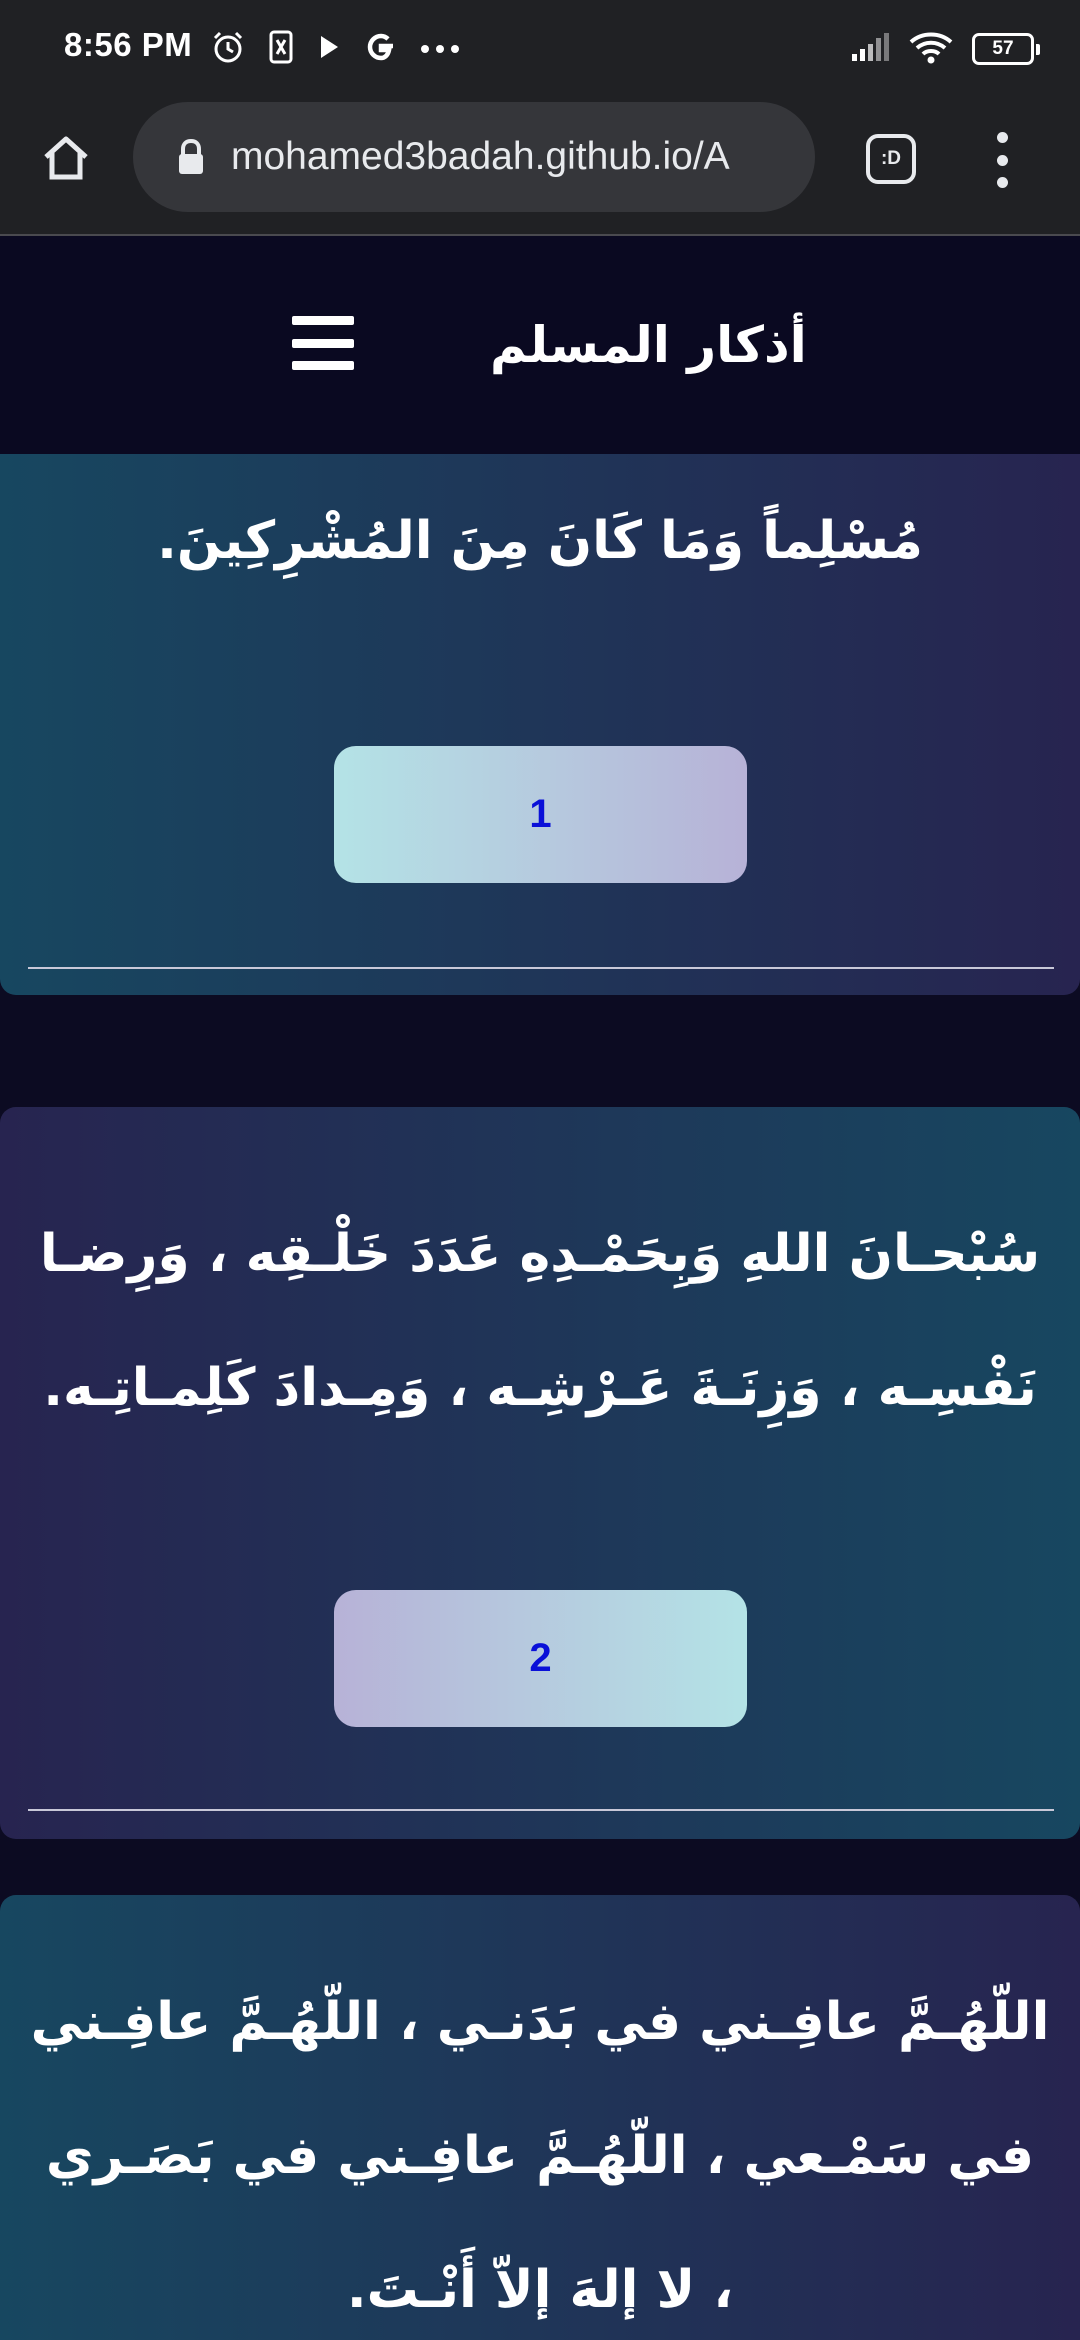 Image resolution: width=1080 pixels, height=2340 pixels. I want to click on hamburger-menu-icon, so click(323, 343).